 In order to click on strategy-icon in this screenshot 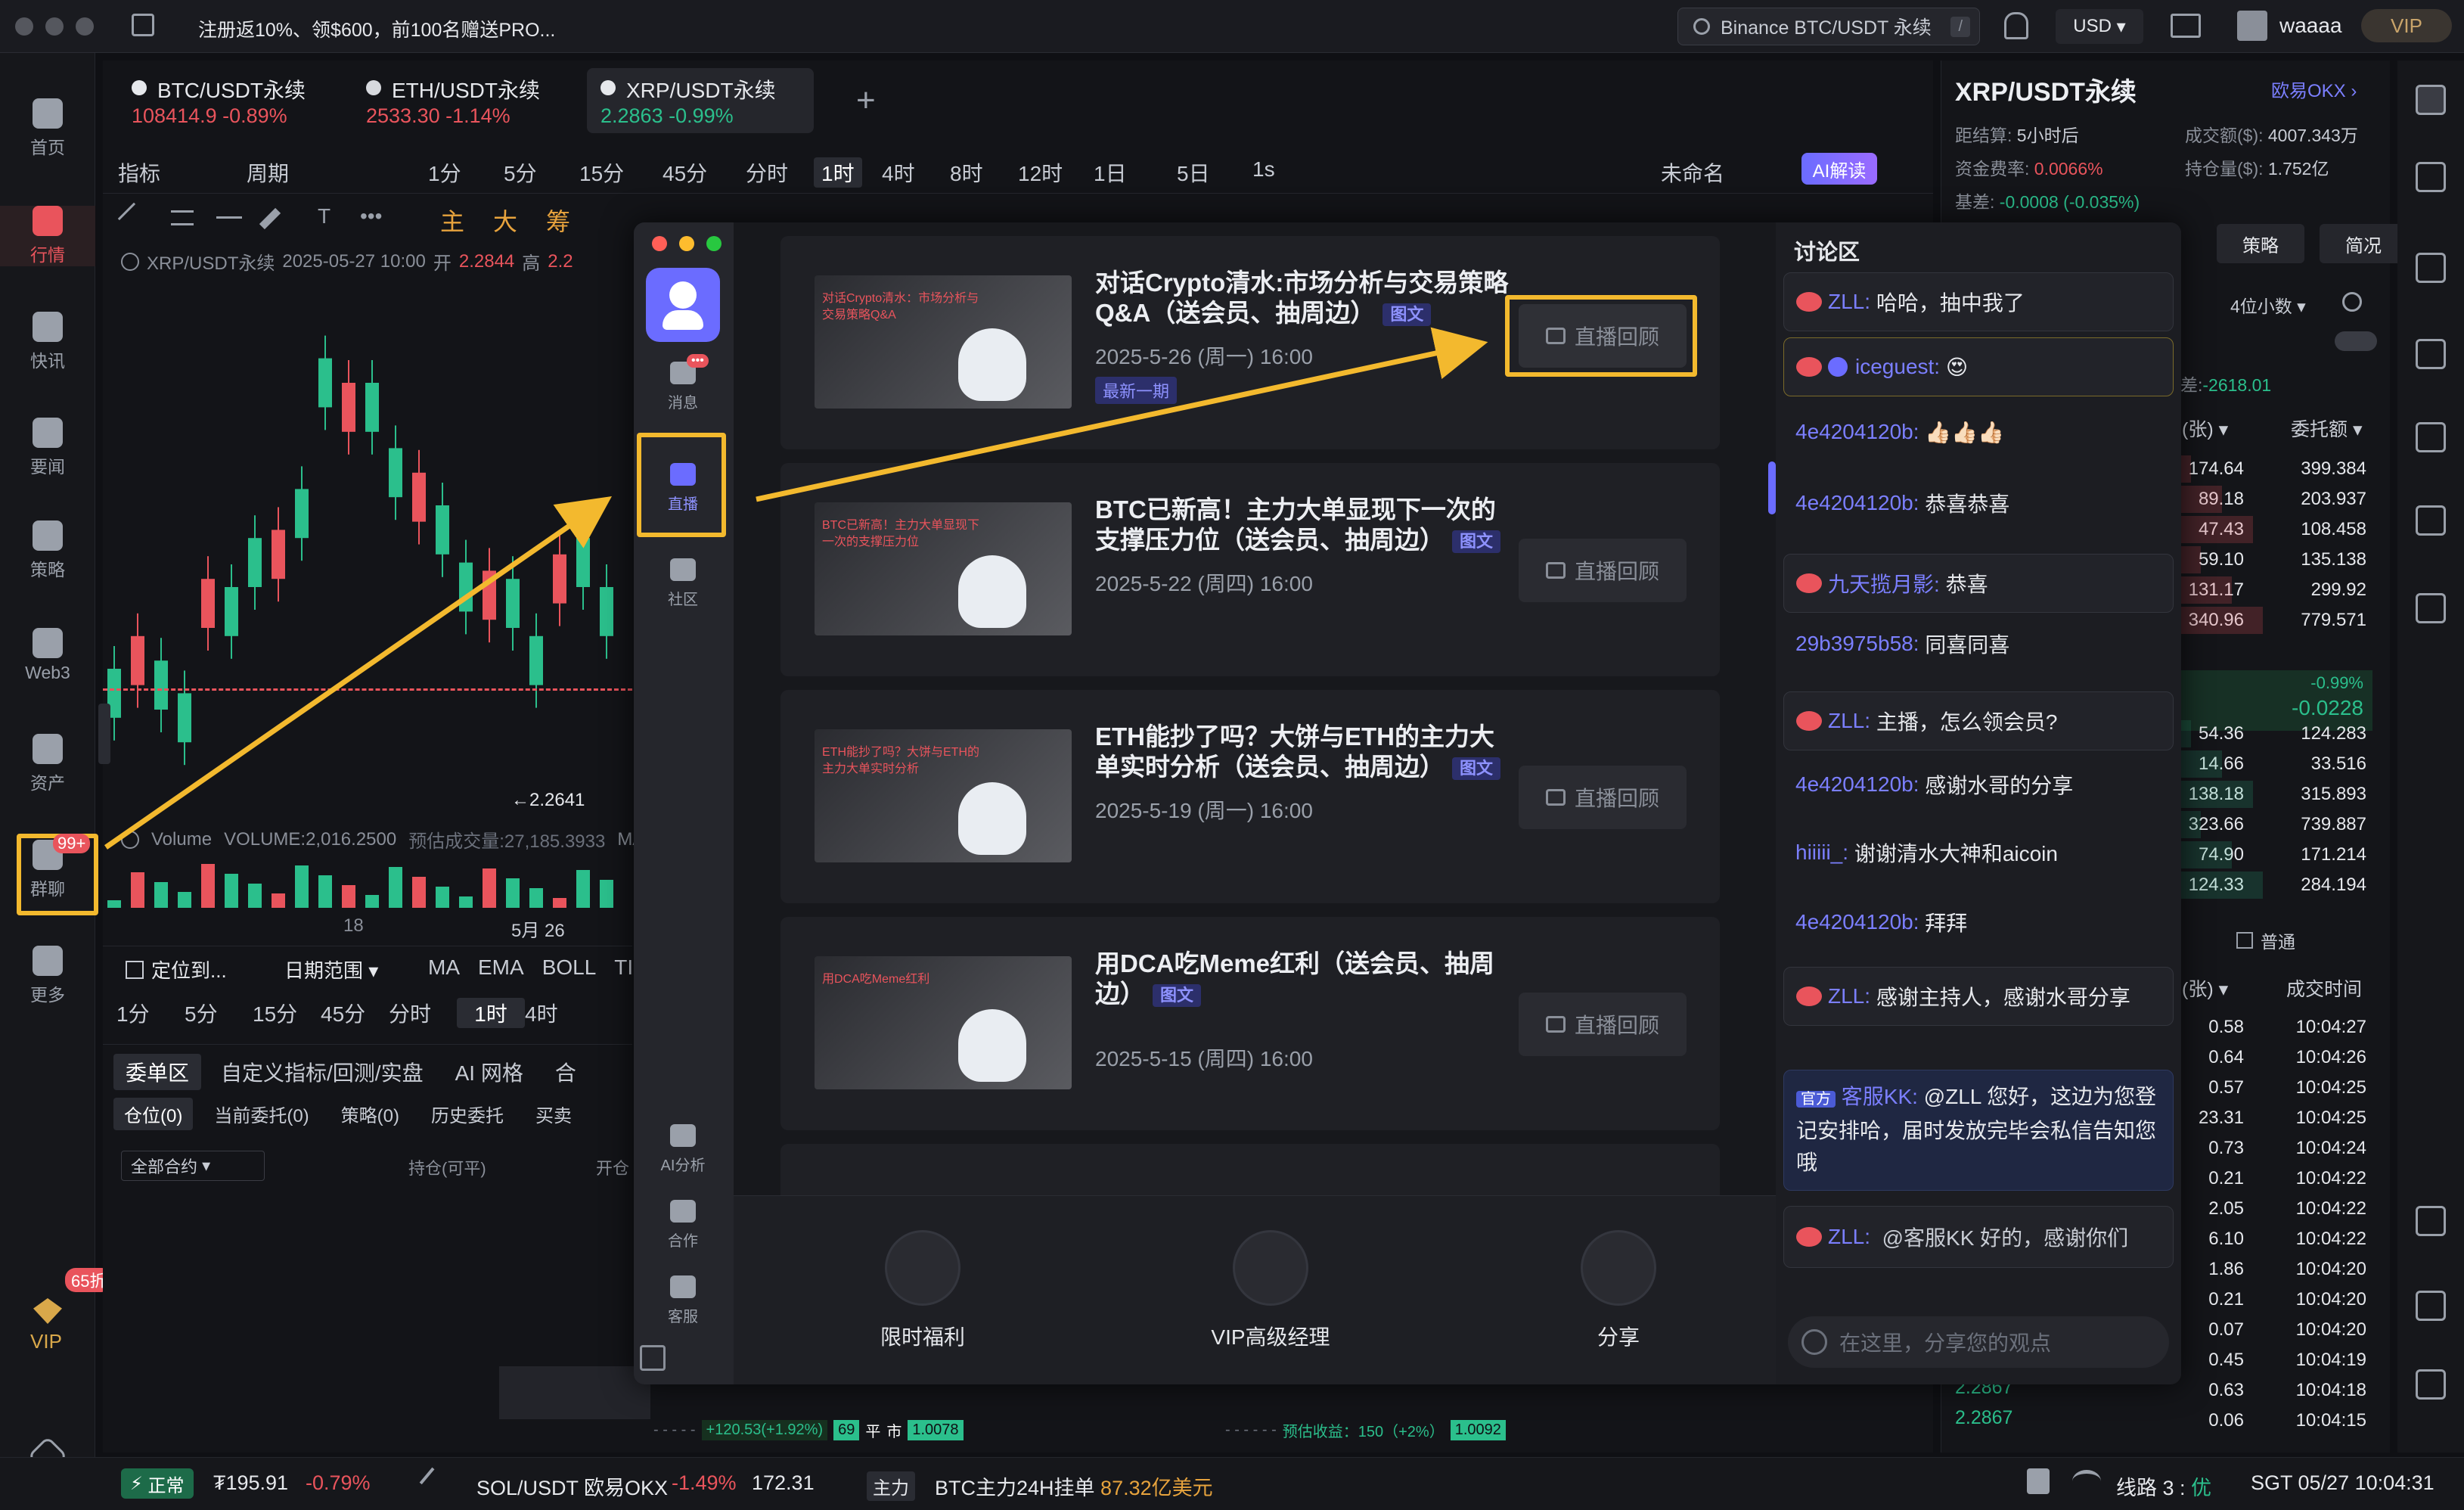, I will do `click(48, 535)`.